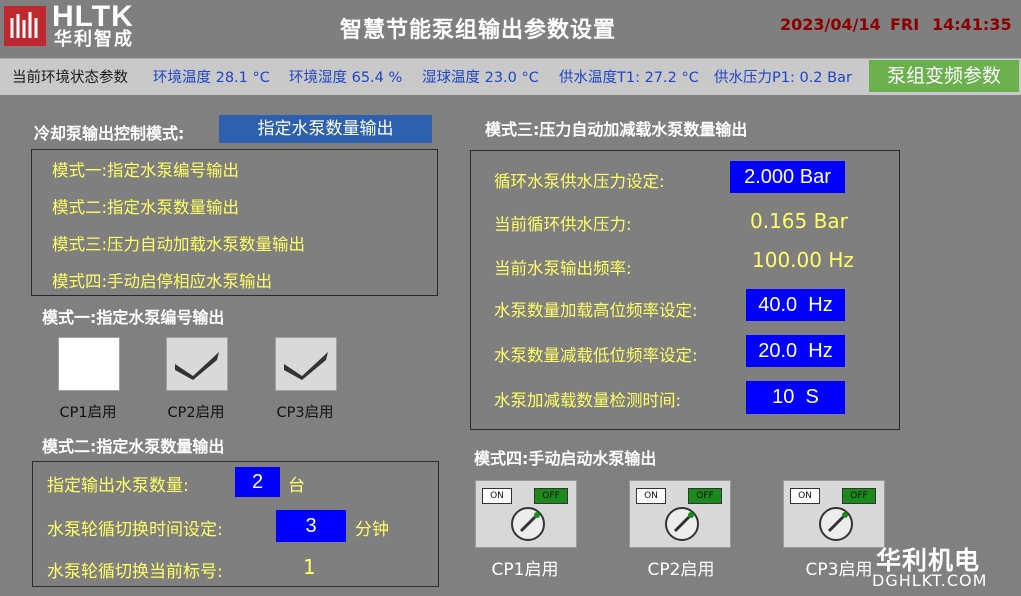 This screenshot has width=1021, height=596. I want to click on status-label: 当前环境状态参数, so click(70, 78).